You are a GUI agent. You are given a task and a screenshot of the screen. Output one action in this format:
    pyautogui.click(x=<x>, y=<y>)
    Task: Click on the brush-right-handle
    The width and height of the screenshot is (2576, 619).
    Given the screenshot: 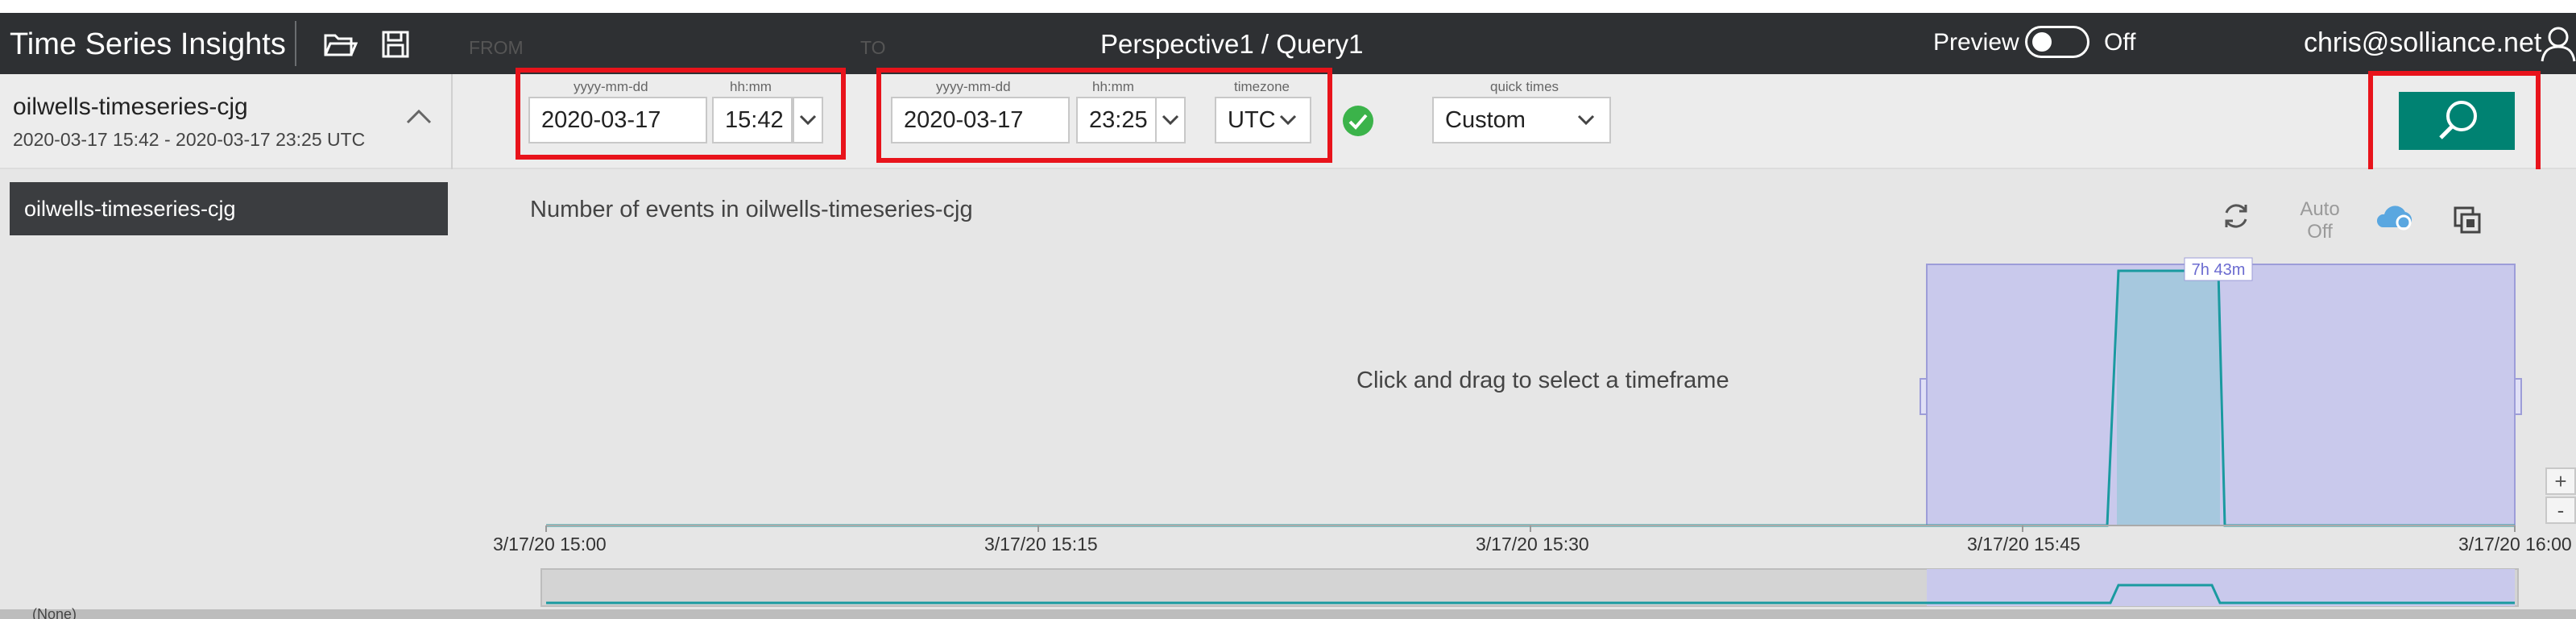 What is the action you would take?
    pyautogui.click(x=2518, y=396)
    